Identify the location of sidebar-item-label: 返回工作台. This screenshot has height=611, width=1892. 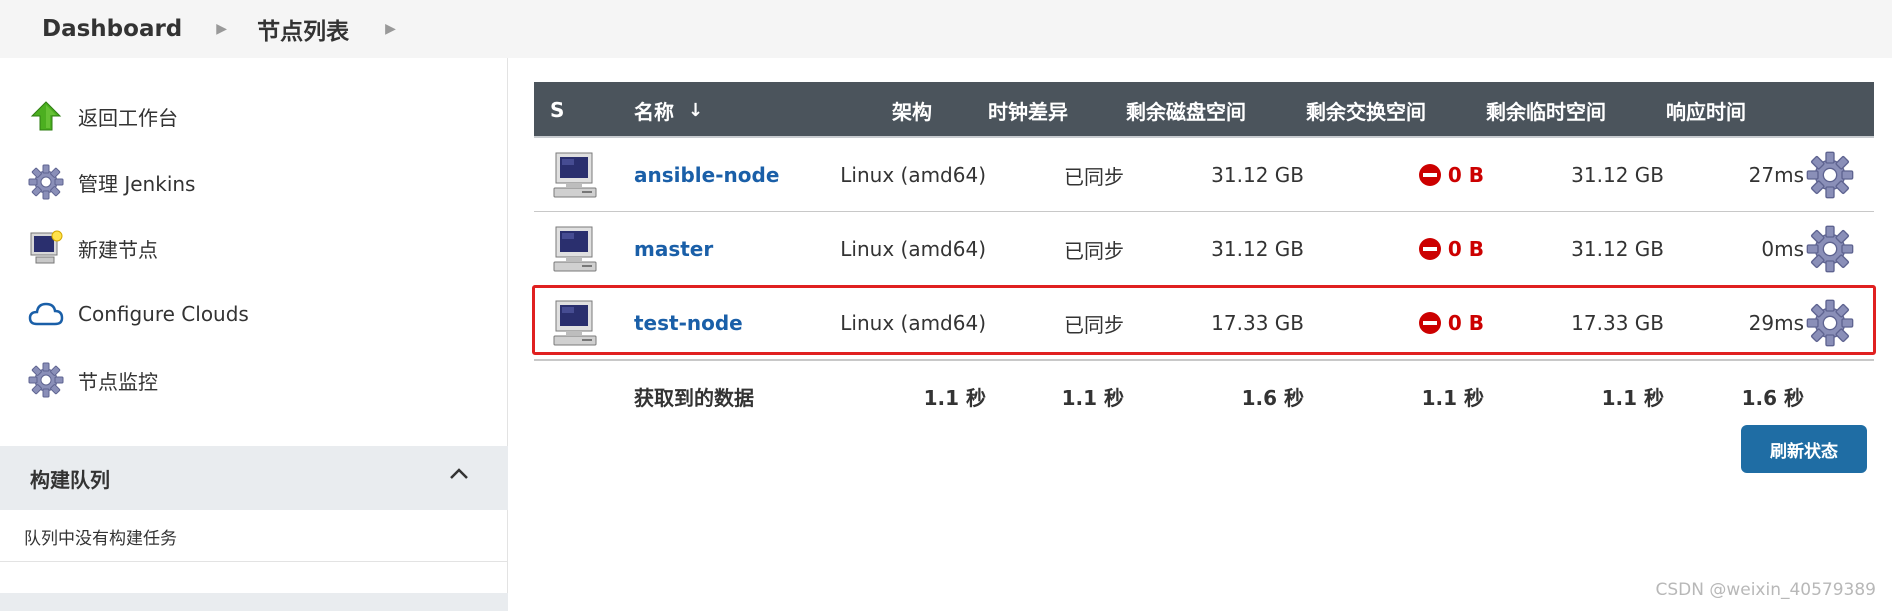
(128, 117).